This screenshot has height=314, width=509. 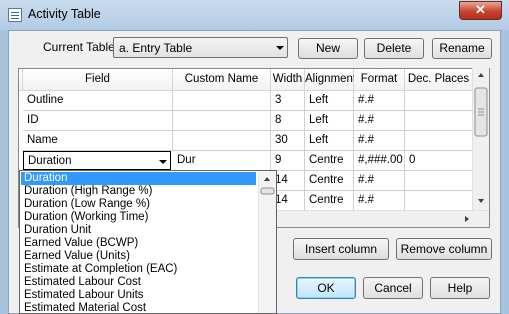 What do you see at coordinates (138, 178) in the screenshot?
I see `dropdown-option-selected: Duration` at bounding box center [138, 178].